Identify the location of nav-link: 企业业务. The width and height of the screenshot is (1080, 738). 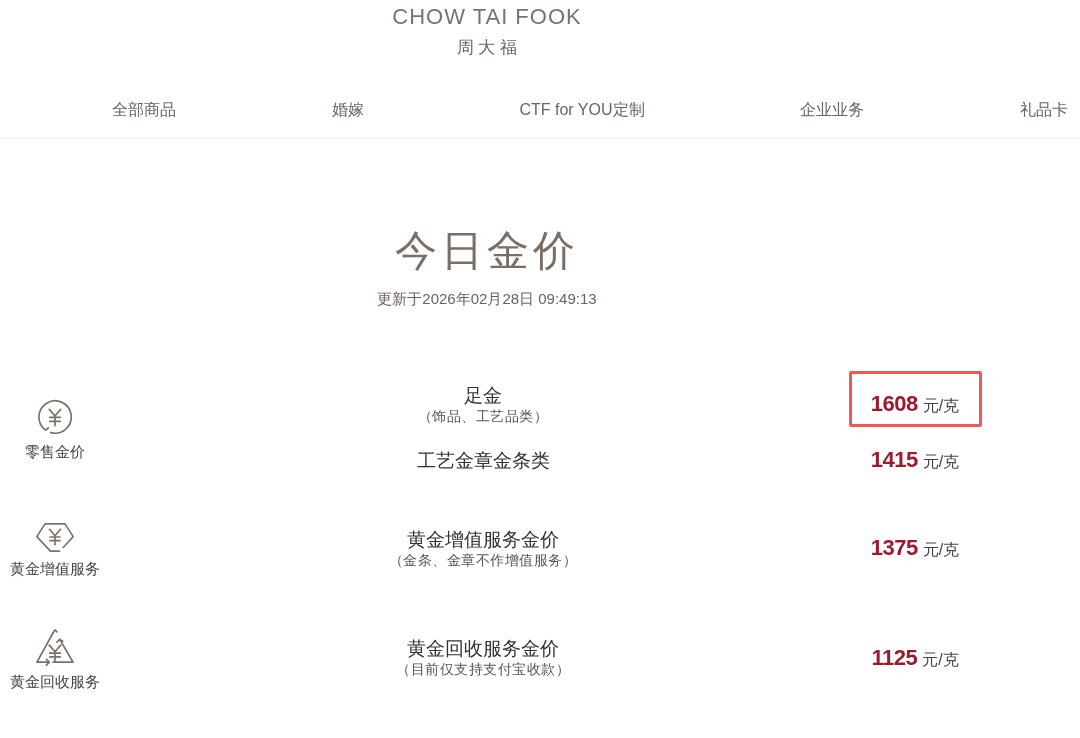
(832, 110).